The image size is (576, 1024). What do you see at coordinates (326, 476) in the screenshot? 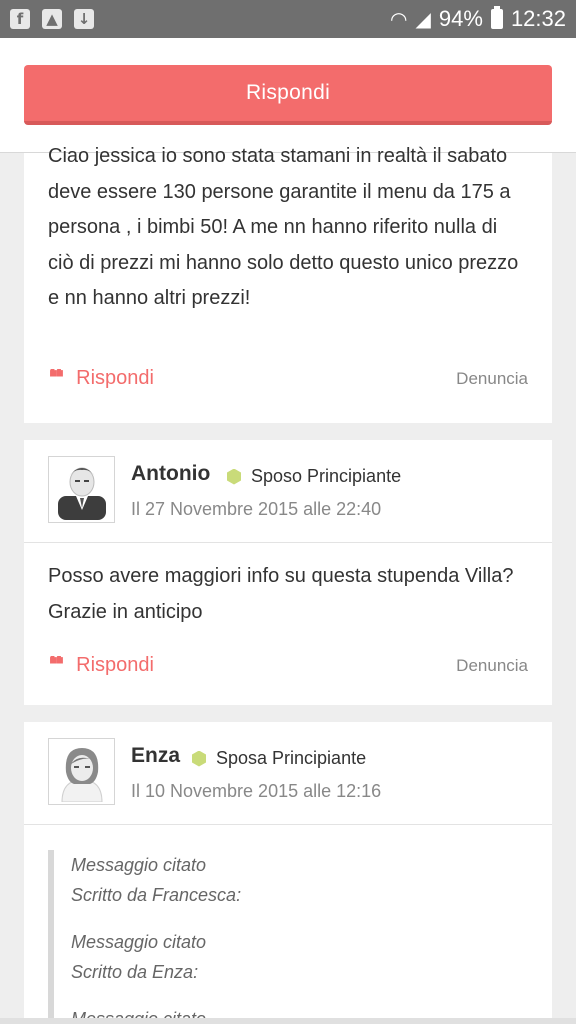
I see `role-label: Sposo Principiante` at bounding box center [326, 476].